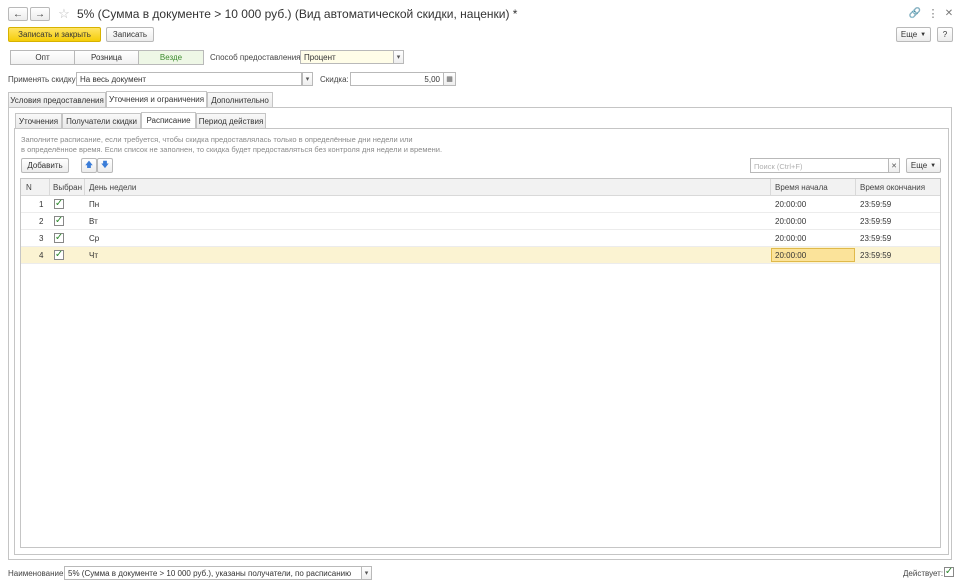 This screenshot has width=960, height=581. What do you see at coordinates (240, 99) in the screenshot?
I see `tab-additional: Дополнительно` at bounding box center [240, 99].